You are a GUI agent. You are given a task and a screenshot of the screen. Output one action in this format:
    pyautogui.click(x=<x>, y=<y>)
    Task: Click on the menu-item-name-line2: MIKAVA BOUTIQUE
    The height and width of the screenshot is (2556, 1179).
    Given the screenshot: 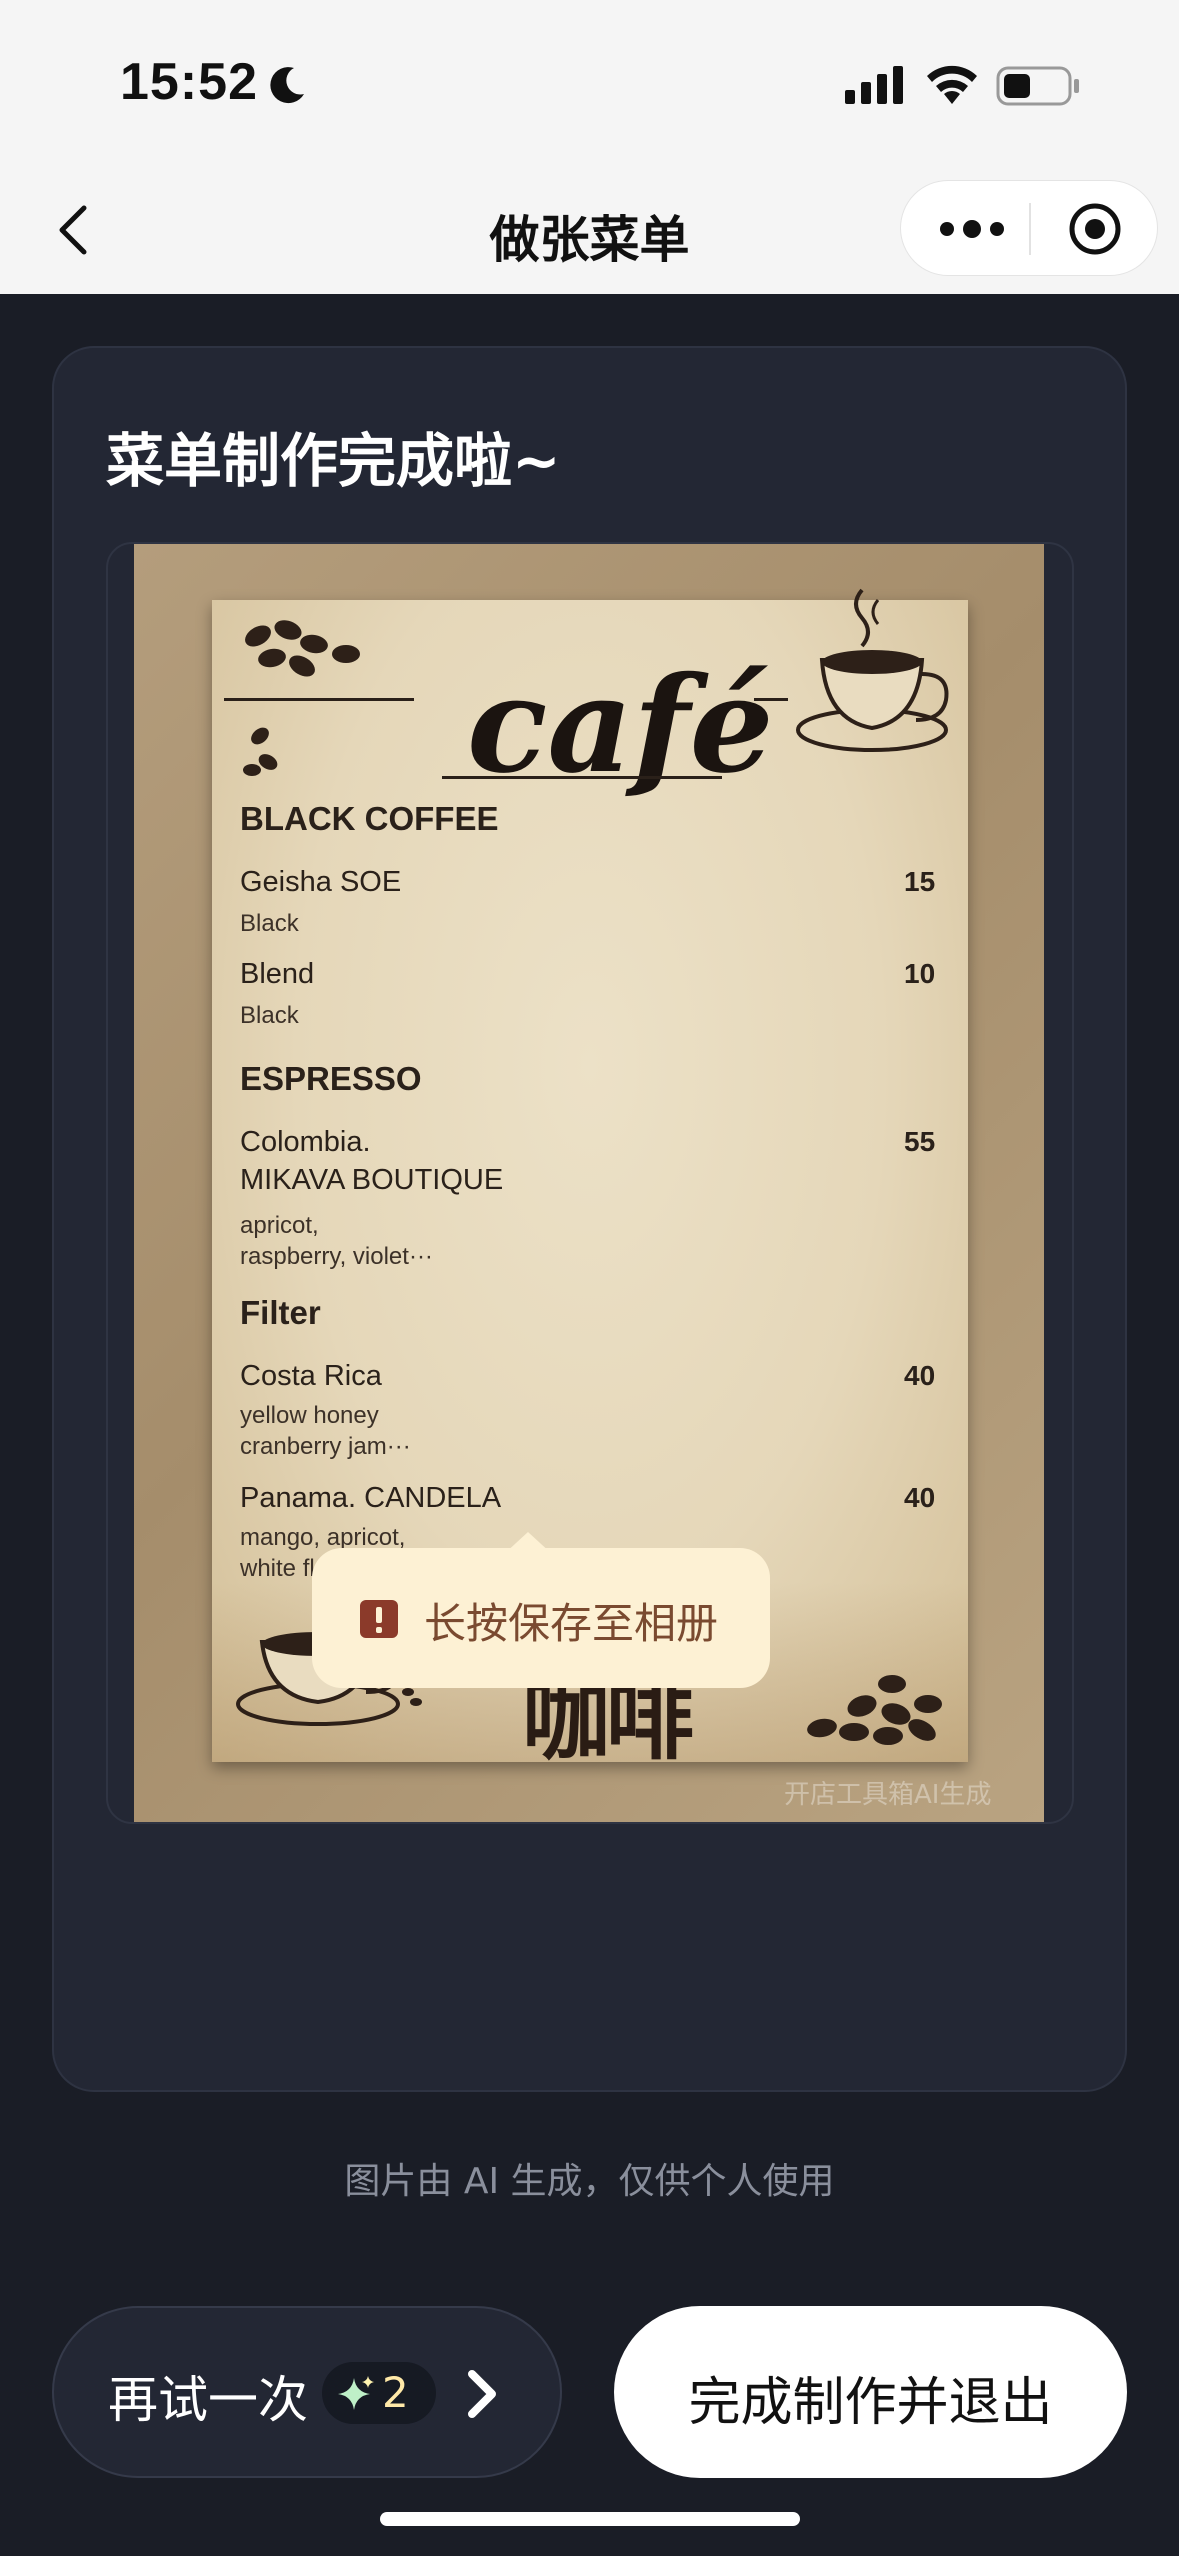 What is the action you would take?
    pyautogui.click(x=372, y=1180)
    